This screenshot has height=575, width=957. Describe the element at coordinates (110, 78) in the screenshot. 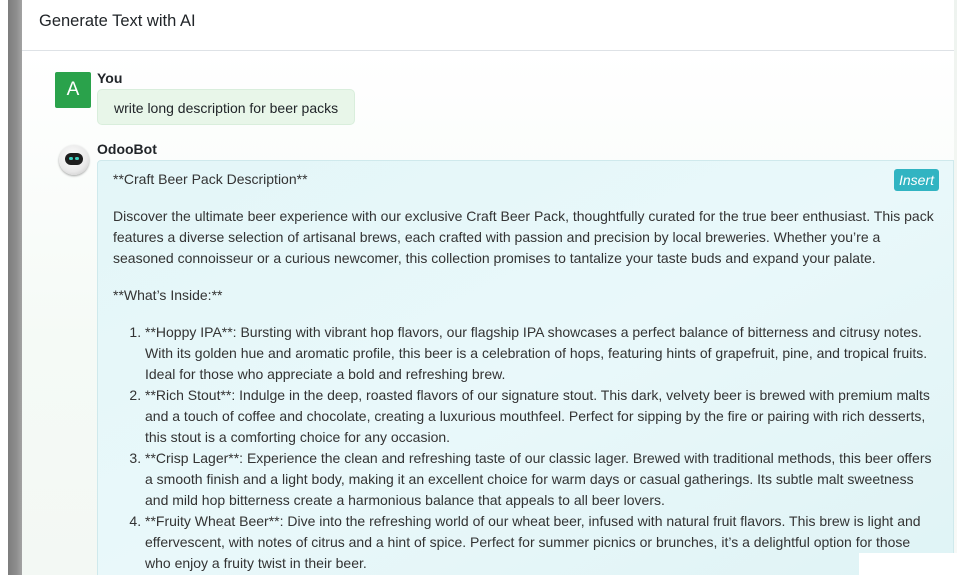

I see `user-author-name: You` at that location.